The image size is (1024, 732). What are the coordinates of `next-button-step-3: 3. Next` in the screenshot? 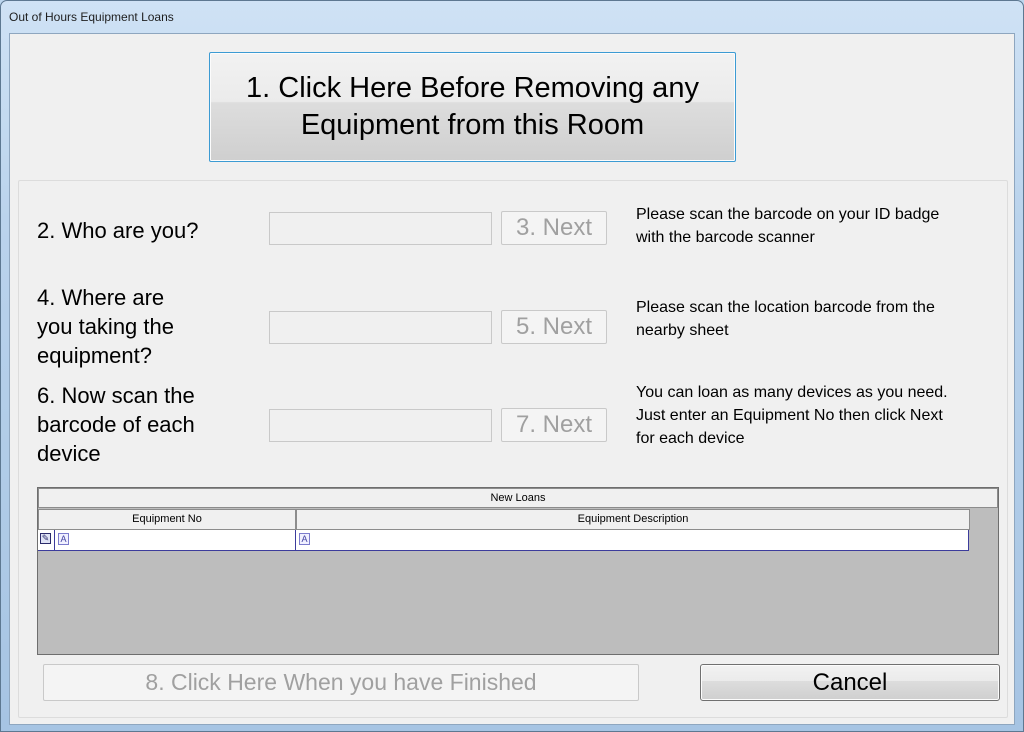 It's located at (554, 228).